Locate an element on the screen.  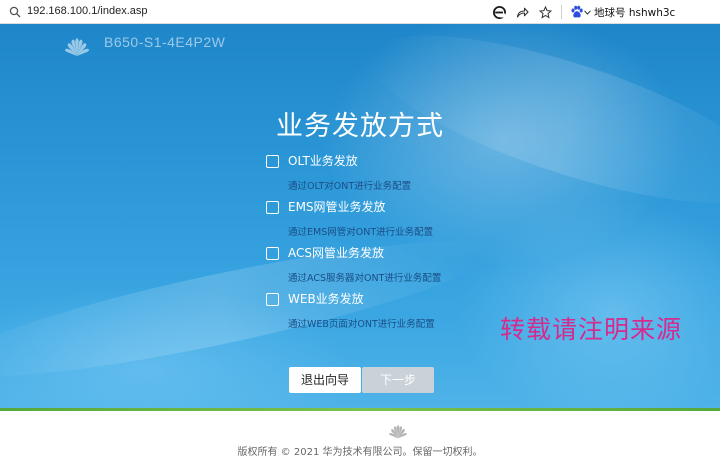
option-description: 通过ACS服务器对ONT进行业务配置 is located at coordinates (365, 278).